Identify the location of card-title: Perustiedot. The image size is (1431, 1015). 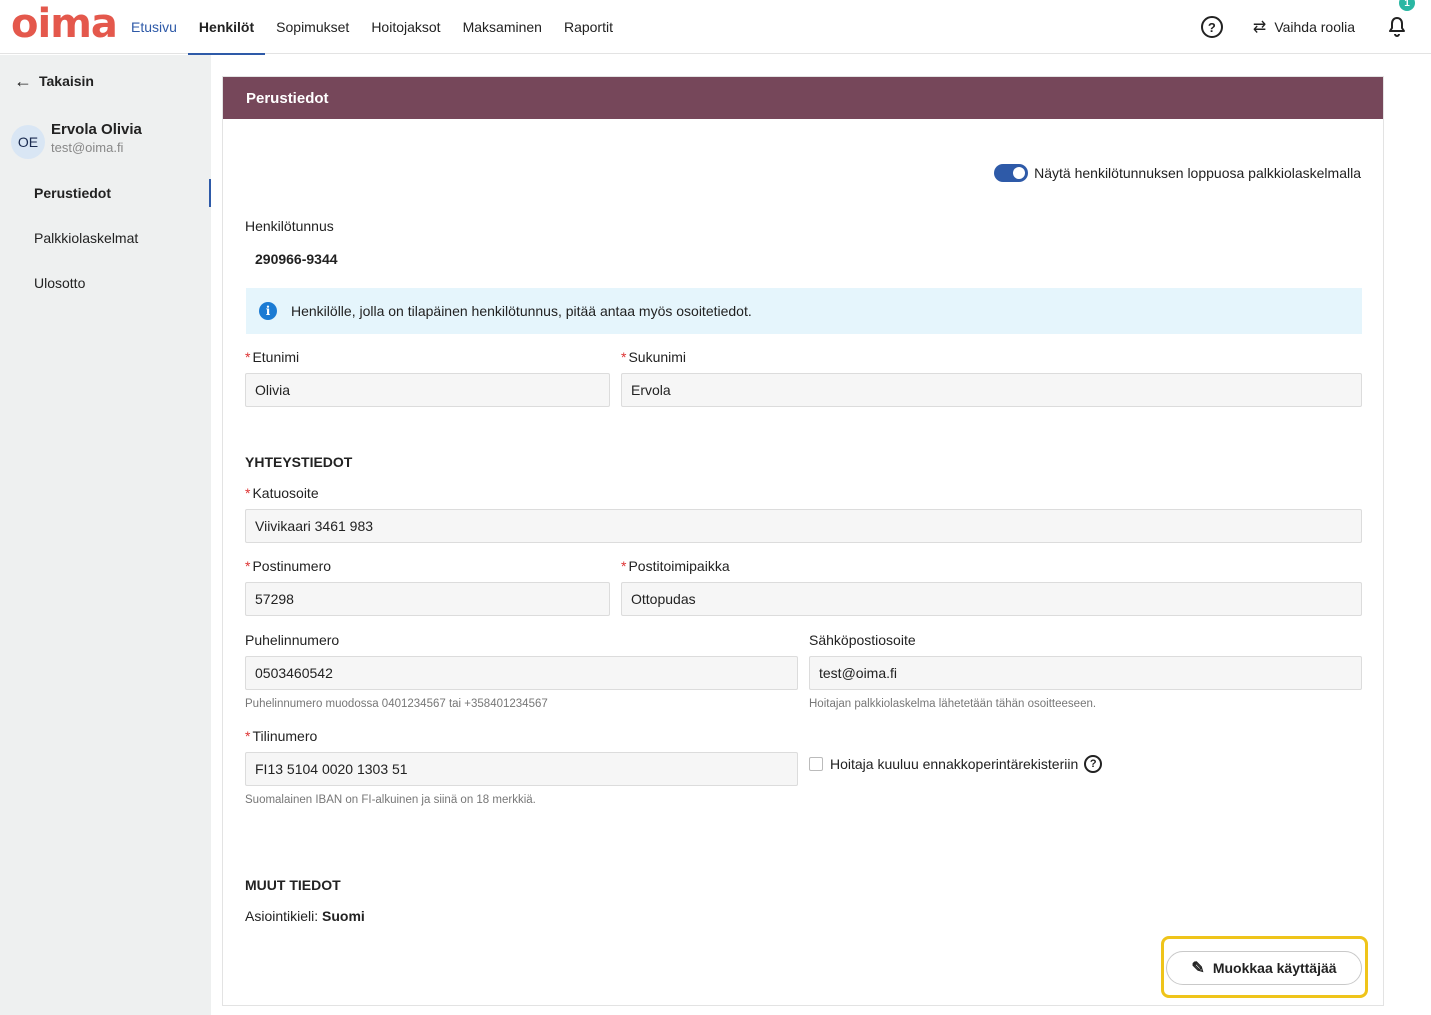
(803, 98).